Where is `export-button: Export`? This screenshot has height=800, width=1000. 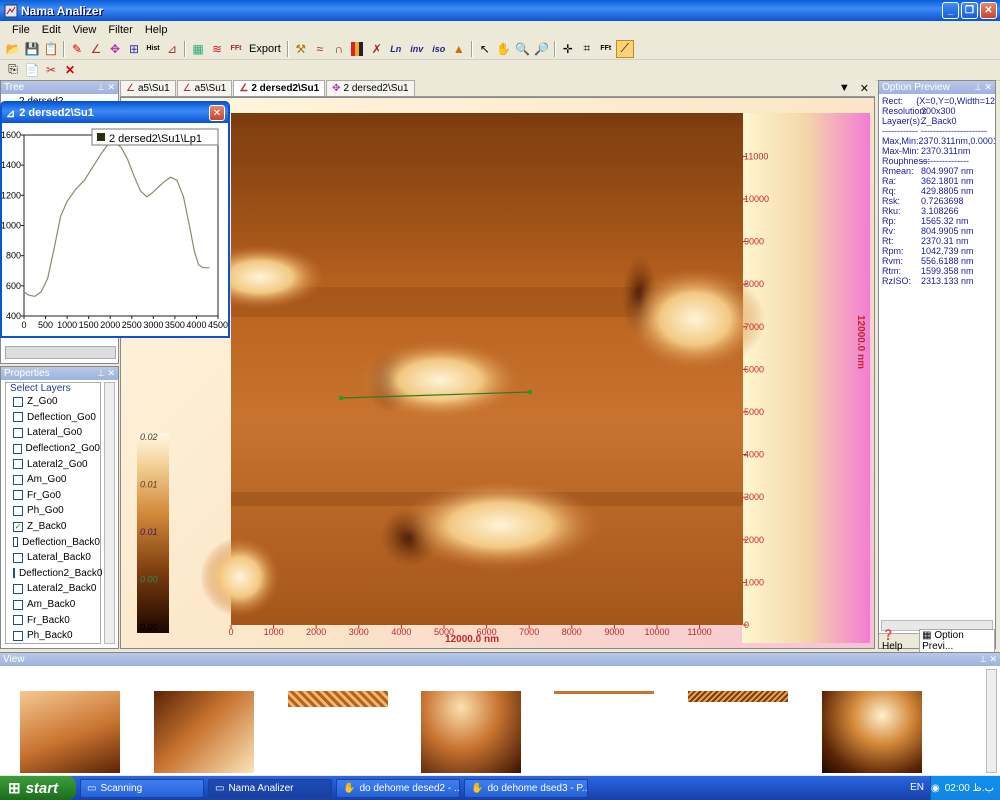 export-button: Export is located at coordinates (265, 49).